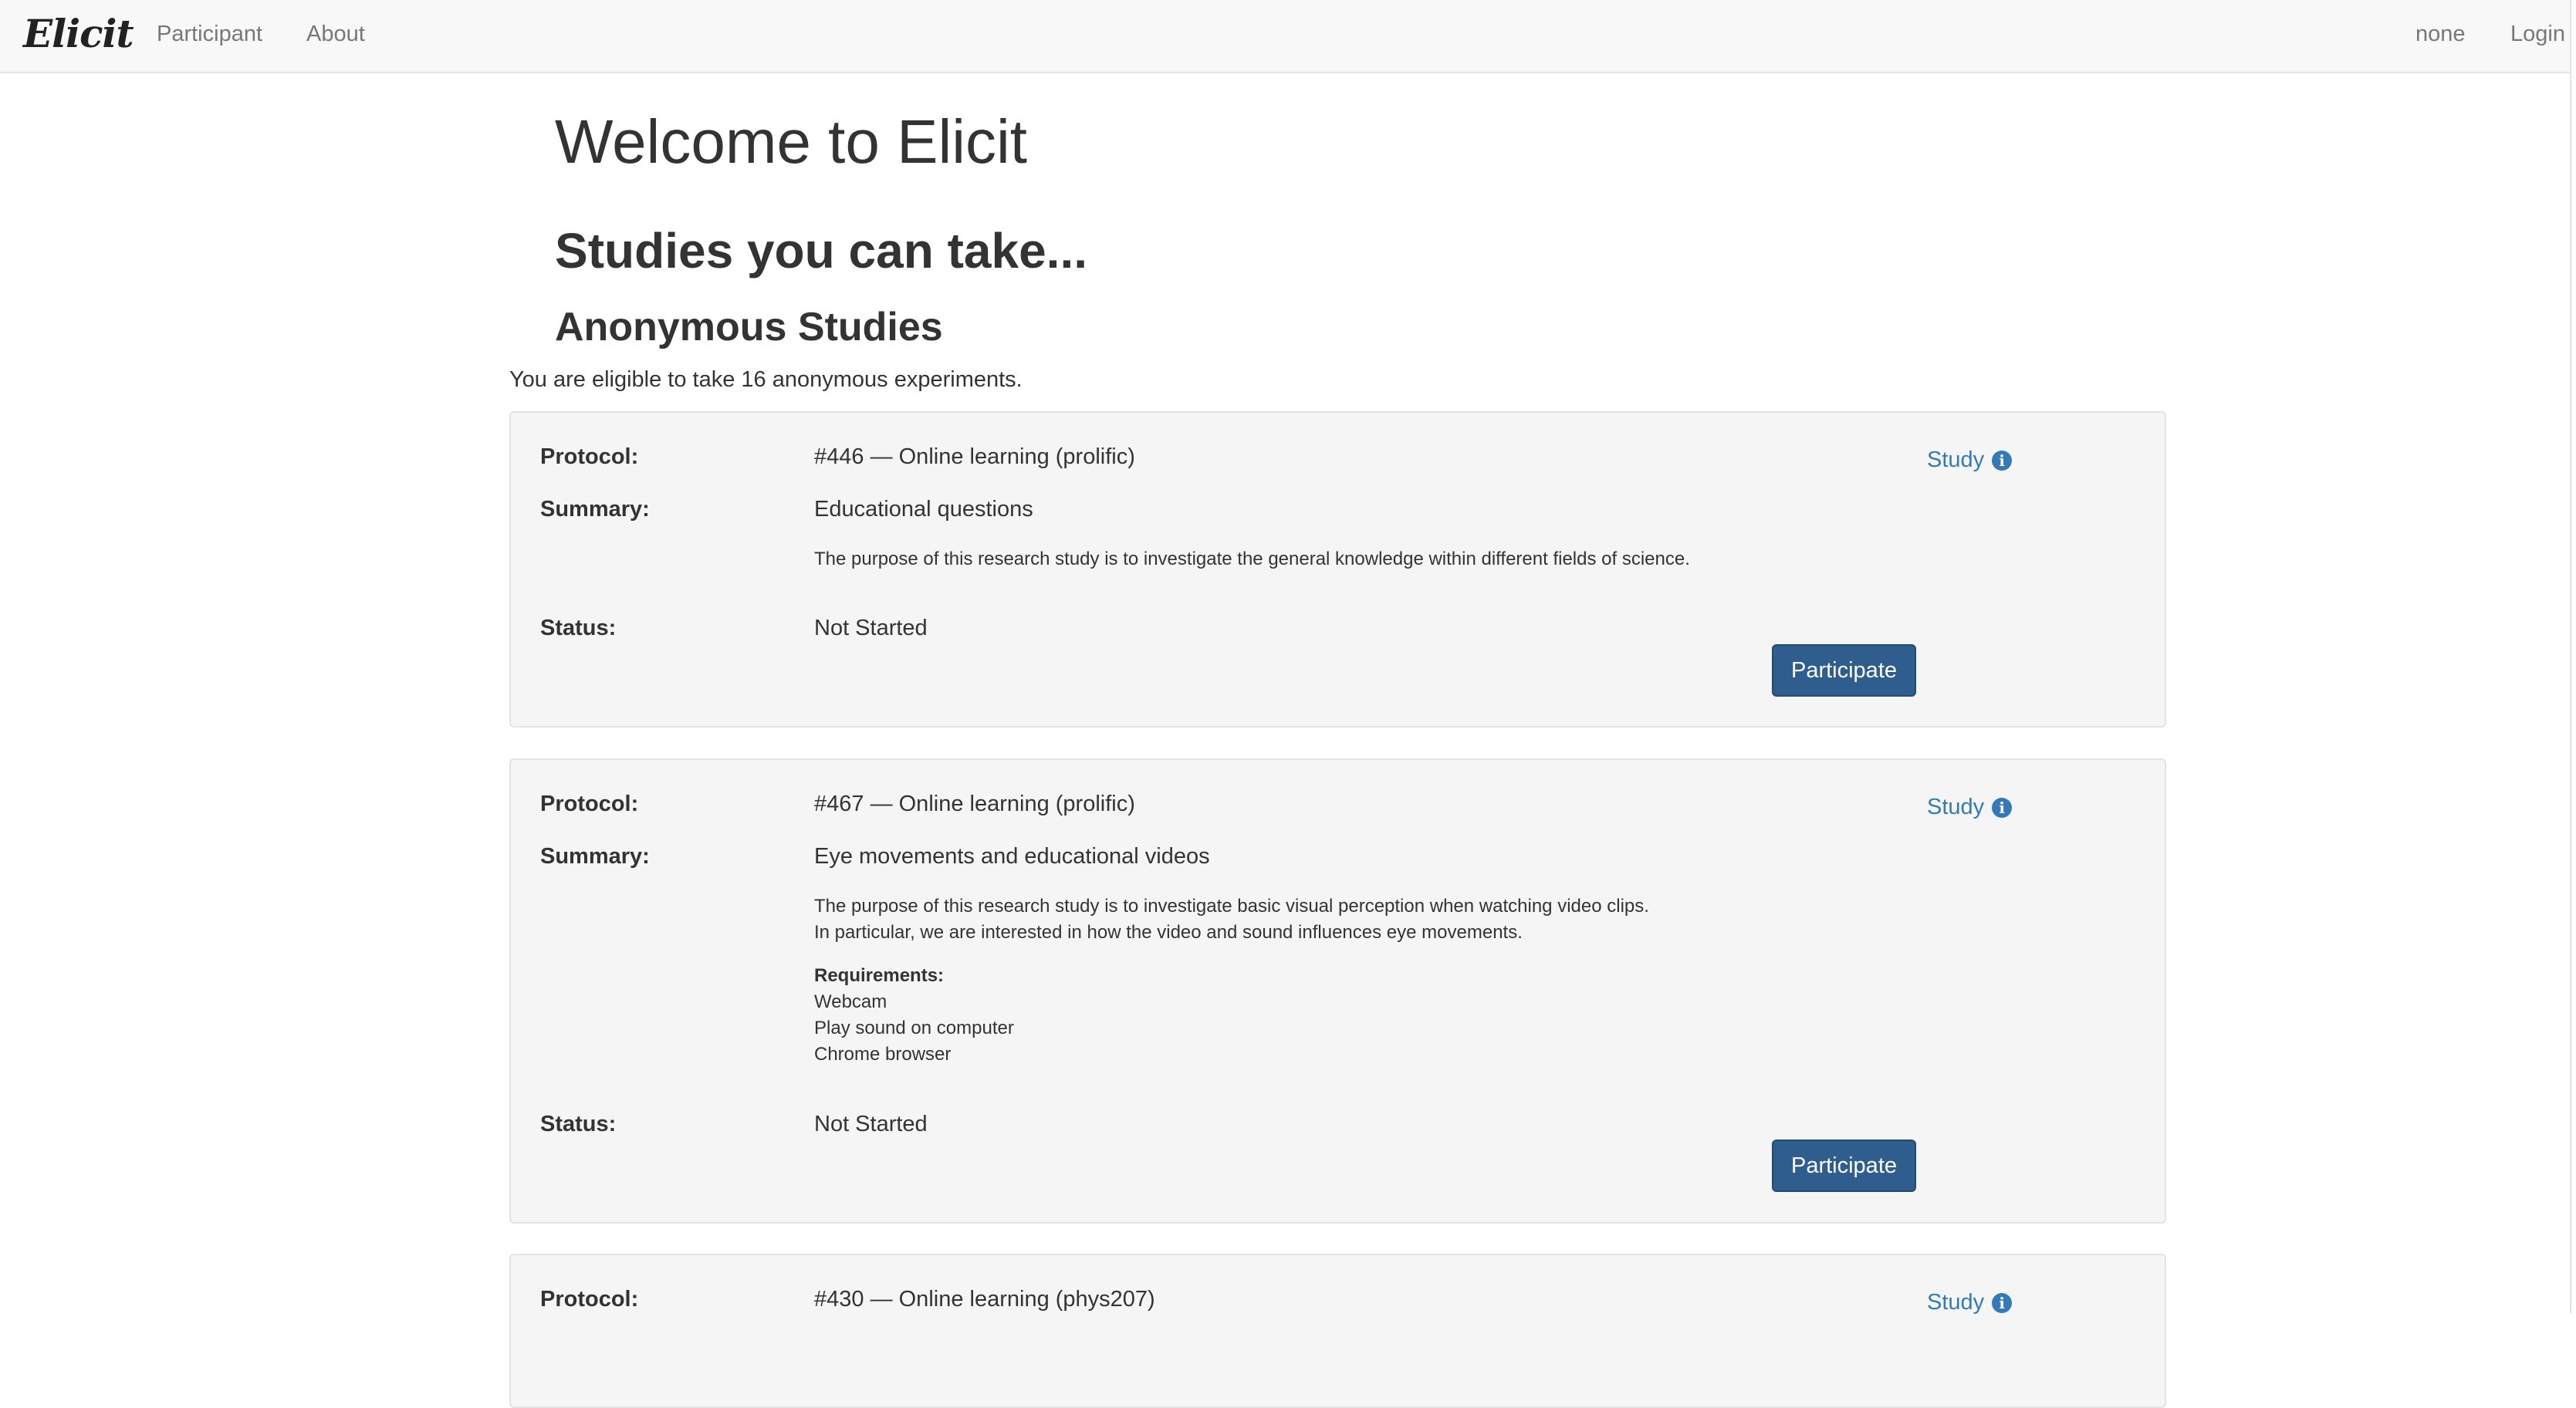 This screenshot has width=2576, height=1408. I want to click on anonymous-studies-heading: Anonymous Studies, so click(749, 327).